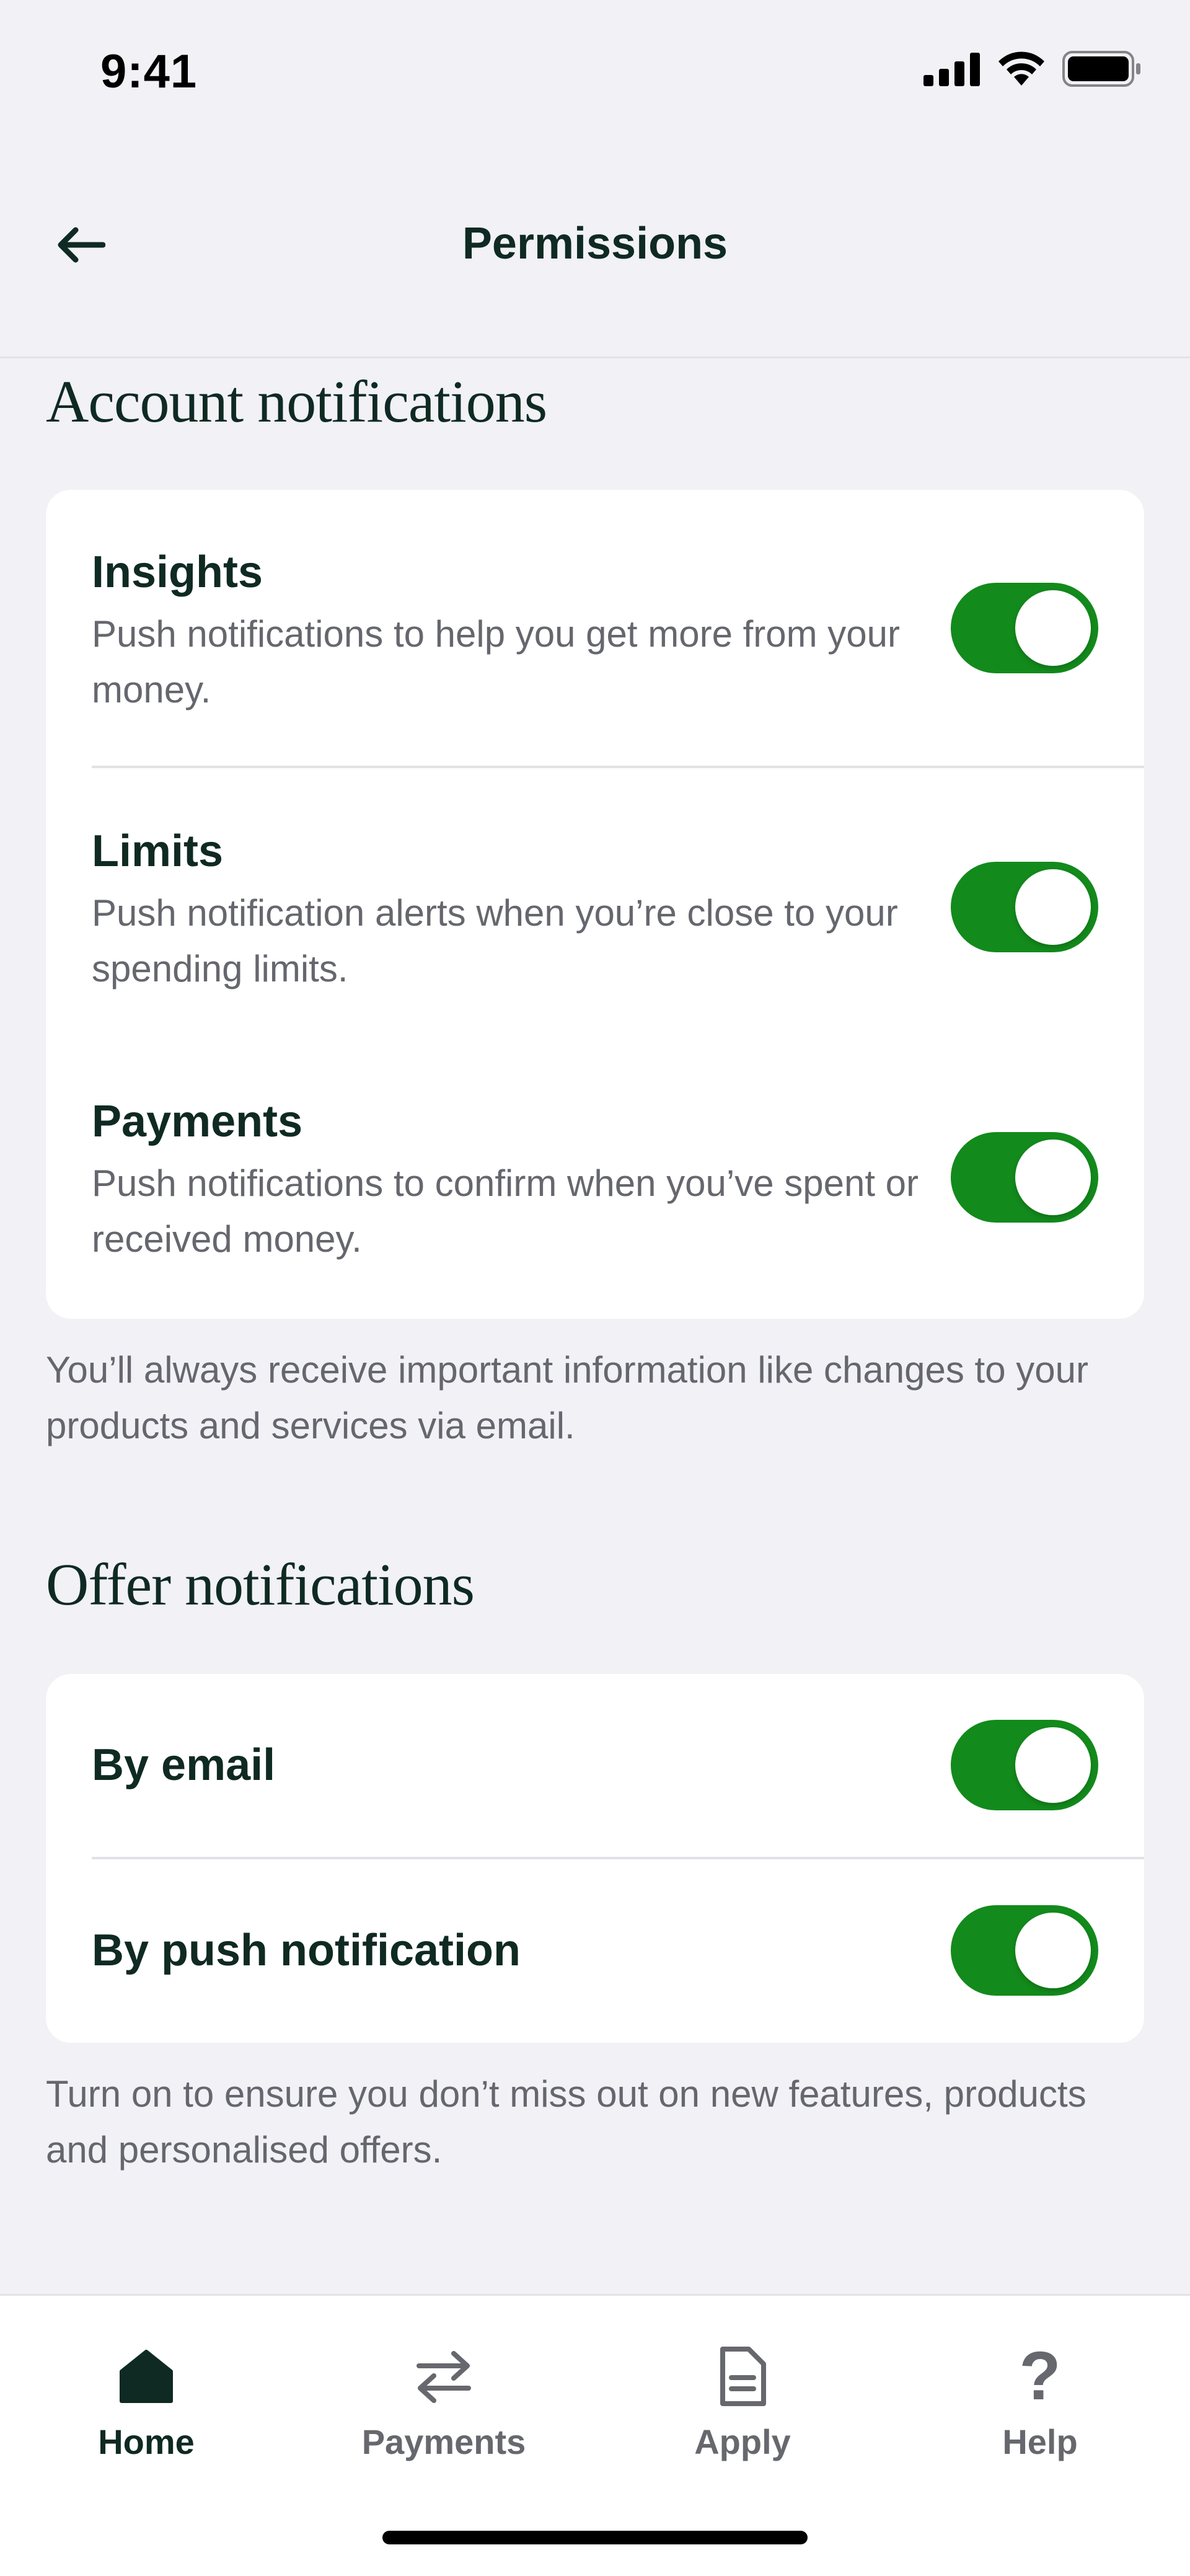  What do you see at coordinates (595, 2537) in the screenshot?
I see `home-indicator` at bounding box center [595, 2537].